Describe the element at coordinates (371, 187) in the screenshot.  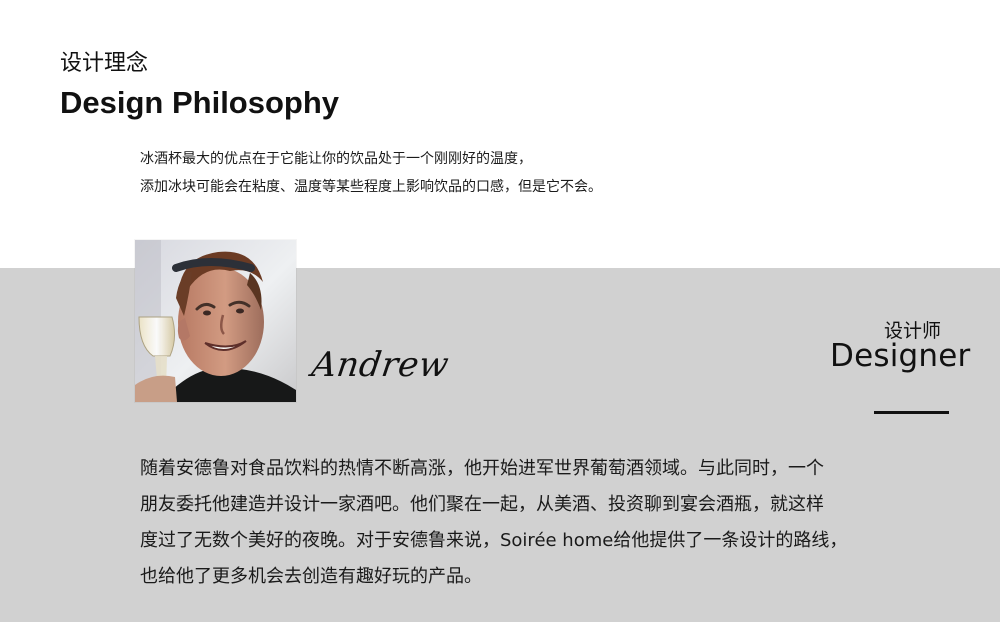
I see `philosophy-line: 添加冰块可能会在粘度、温度等某些程度上影响饮品的口感，但是它不会。` at that location.